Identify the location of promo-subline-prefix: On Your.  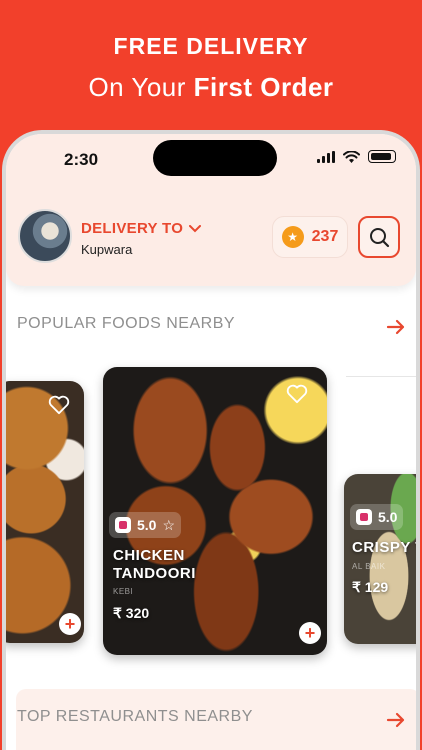
(141, 87).